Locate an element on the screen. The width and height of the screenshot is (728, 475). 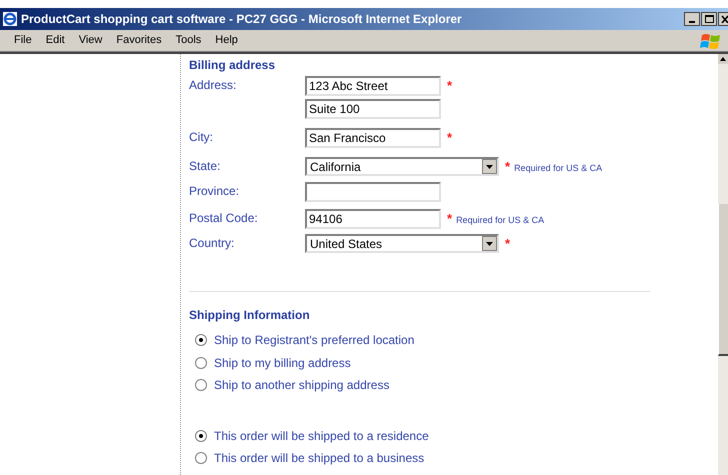
menu-item: File is located at coordinates (23, 40).